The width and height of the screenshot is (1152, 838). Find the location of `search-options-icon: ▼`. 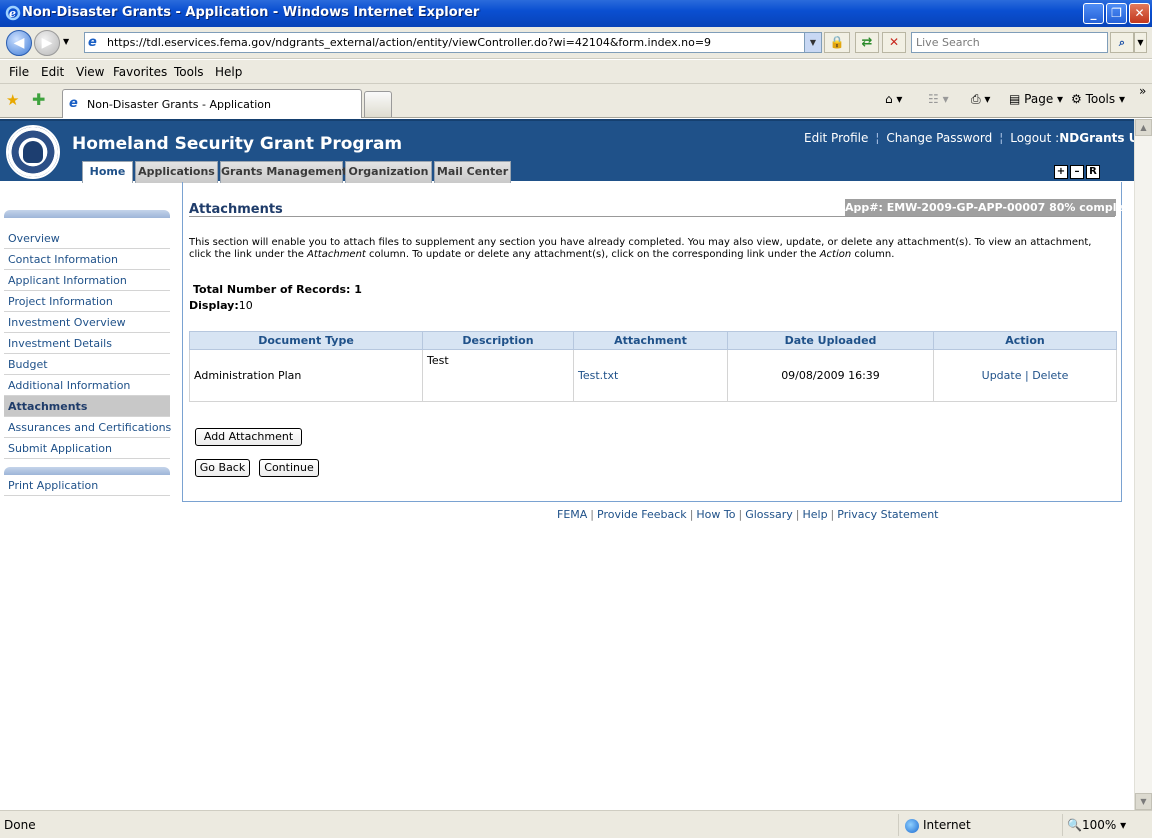

search-options-icon: ▼ is located at coordinates (1140, 42).